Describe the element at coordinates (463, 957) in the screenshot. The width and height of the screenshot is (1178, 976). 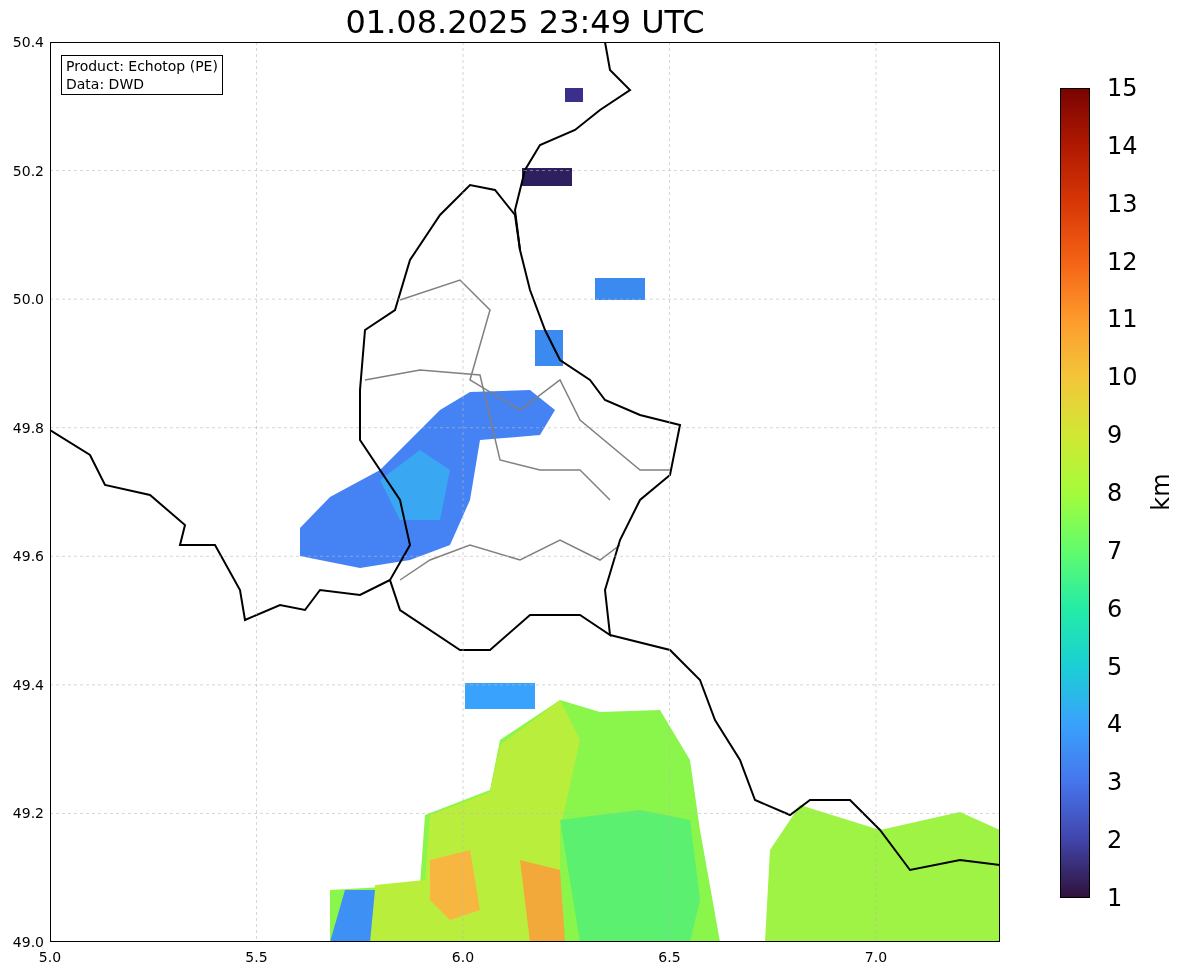
I see `x-tick-label: 6.0` at that location.